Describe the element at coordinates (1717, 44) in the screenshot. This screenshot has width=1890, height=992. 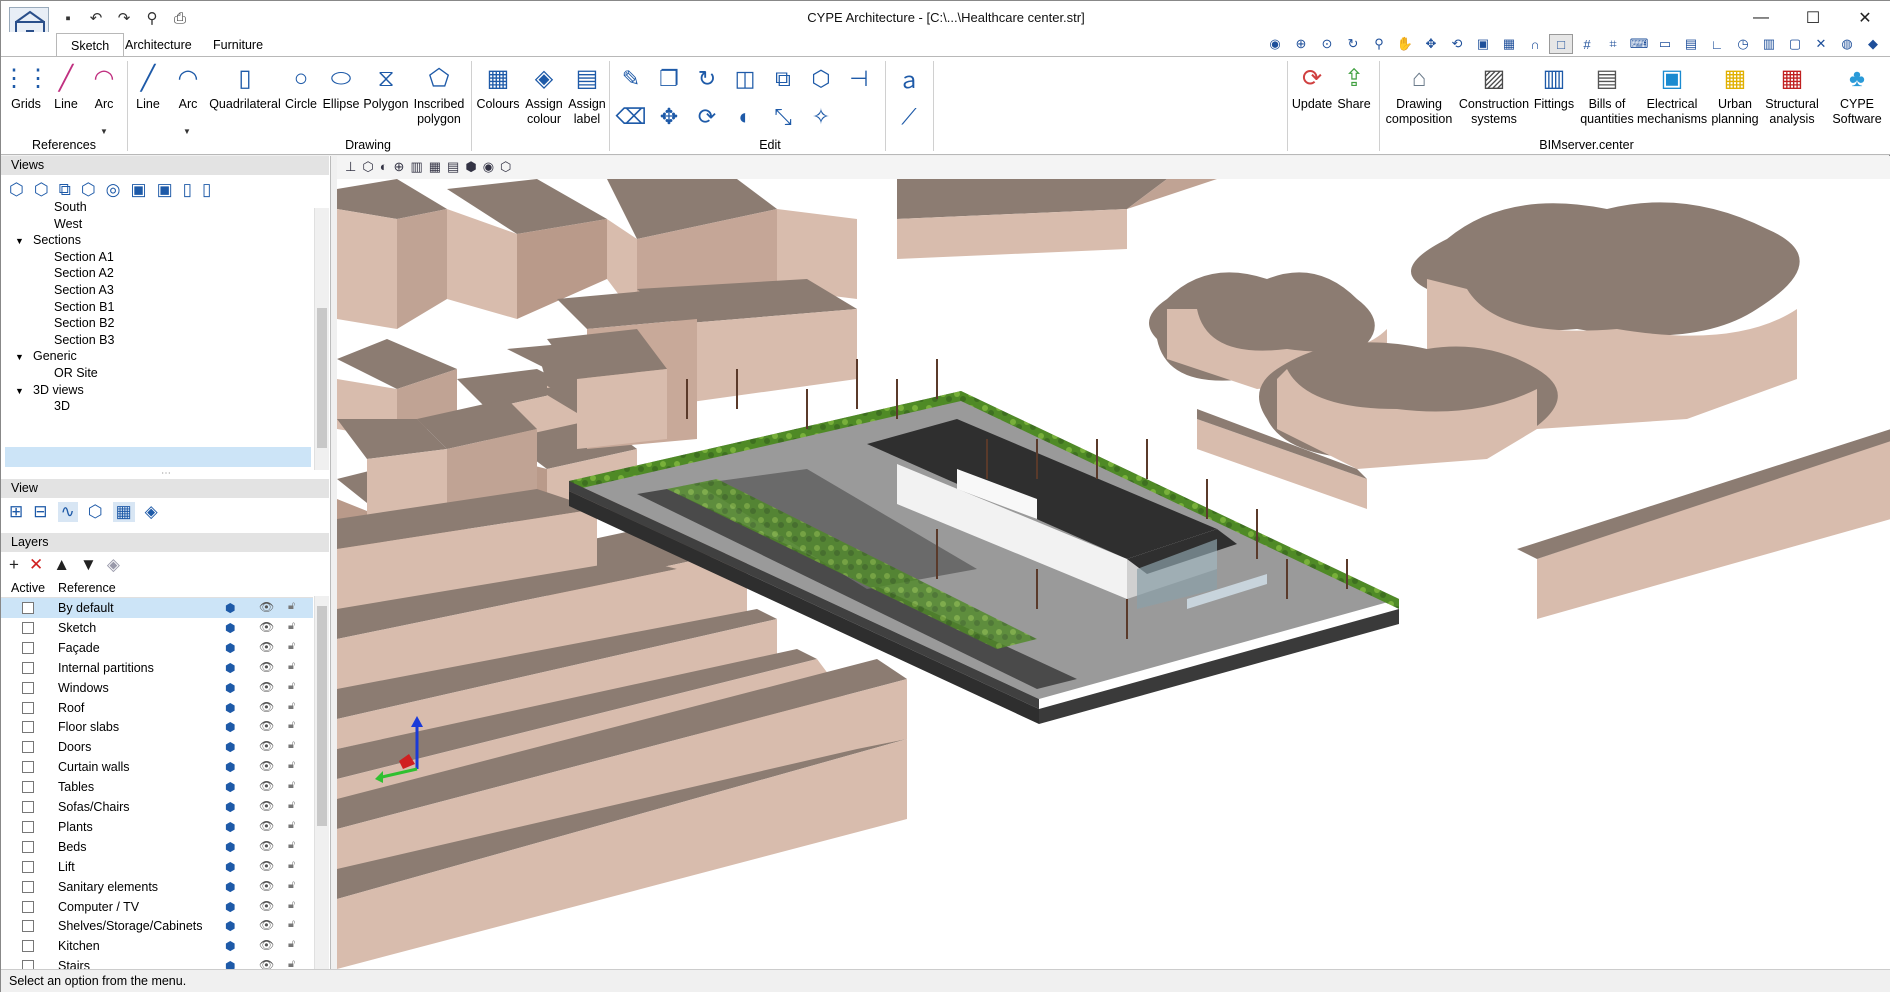
I see `view-axis-icon: ∟` at that location.